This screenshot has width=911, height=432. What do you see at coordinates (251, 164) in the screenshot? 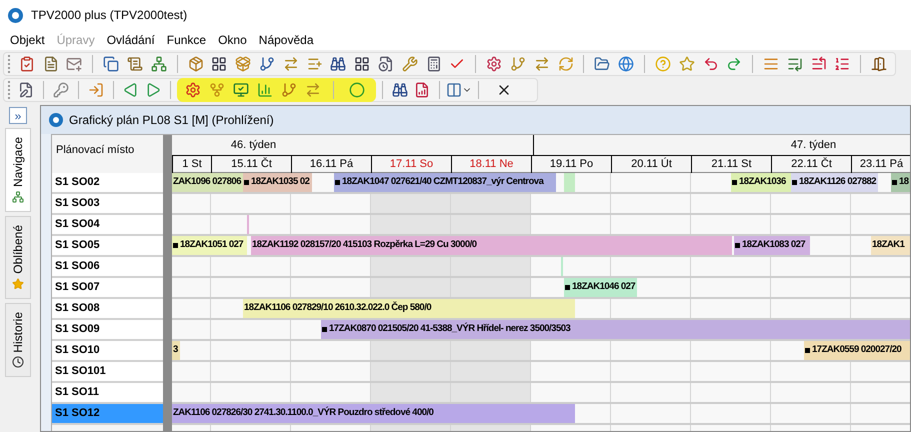
I see `day-label: 15.11 Čt` at bounding box center [251, 164].